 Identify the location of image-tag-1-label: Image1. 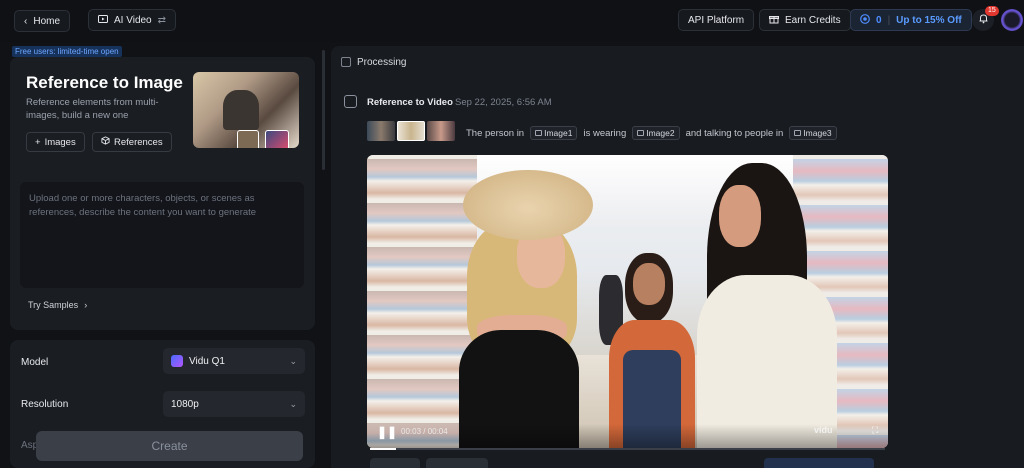
(558, 133).